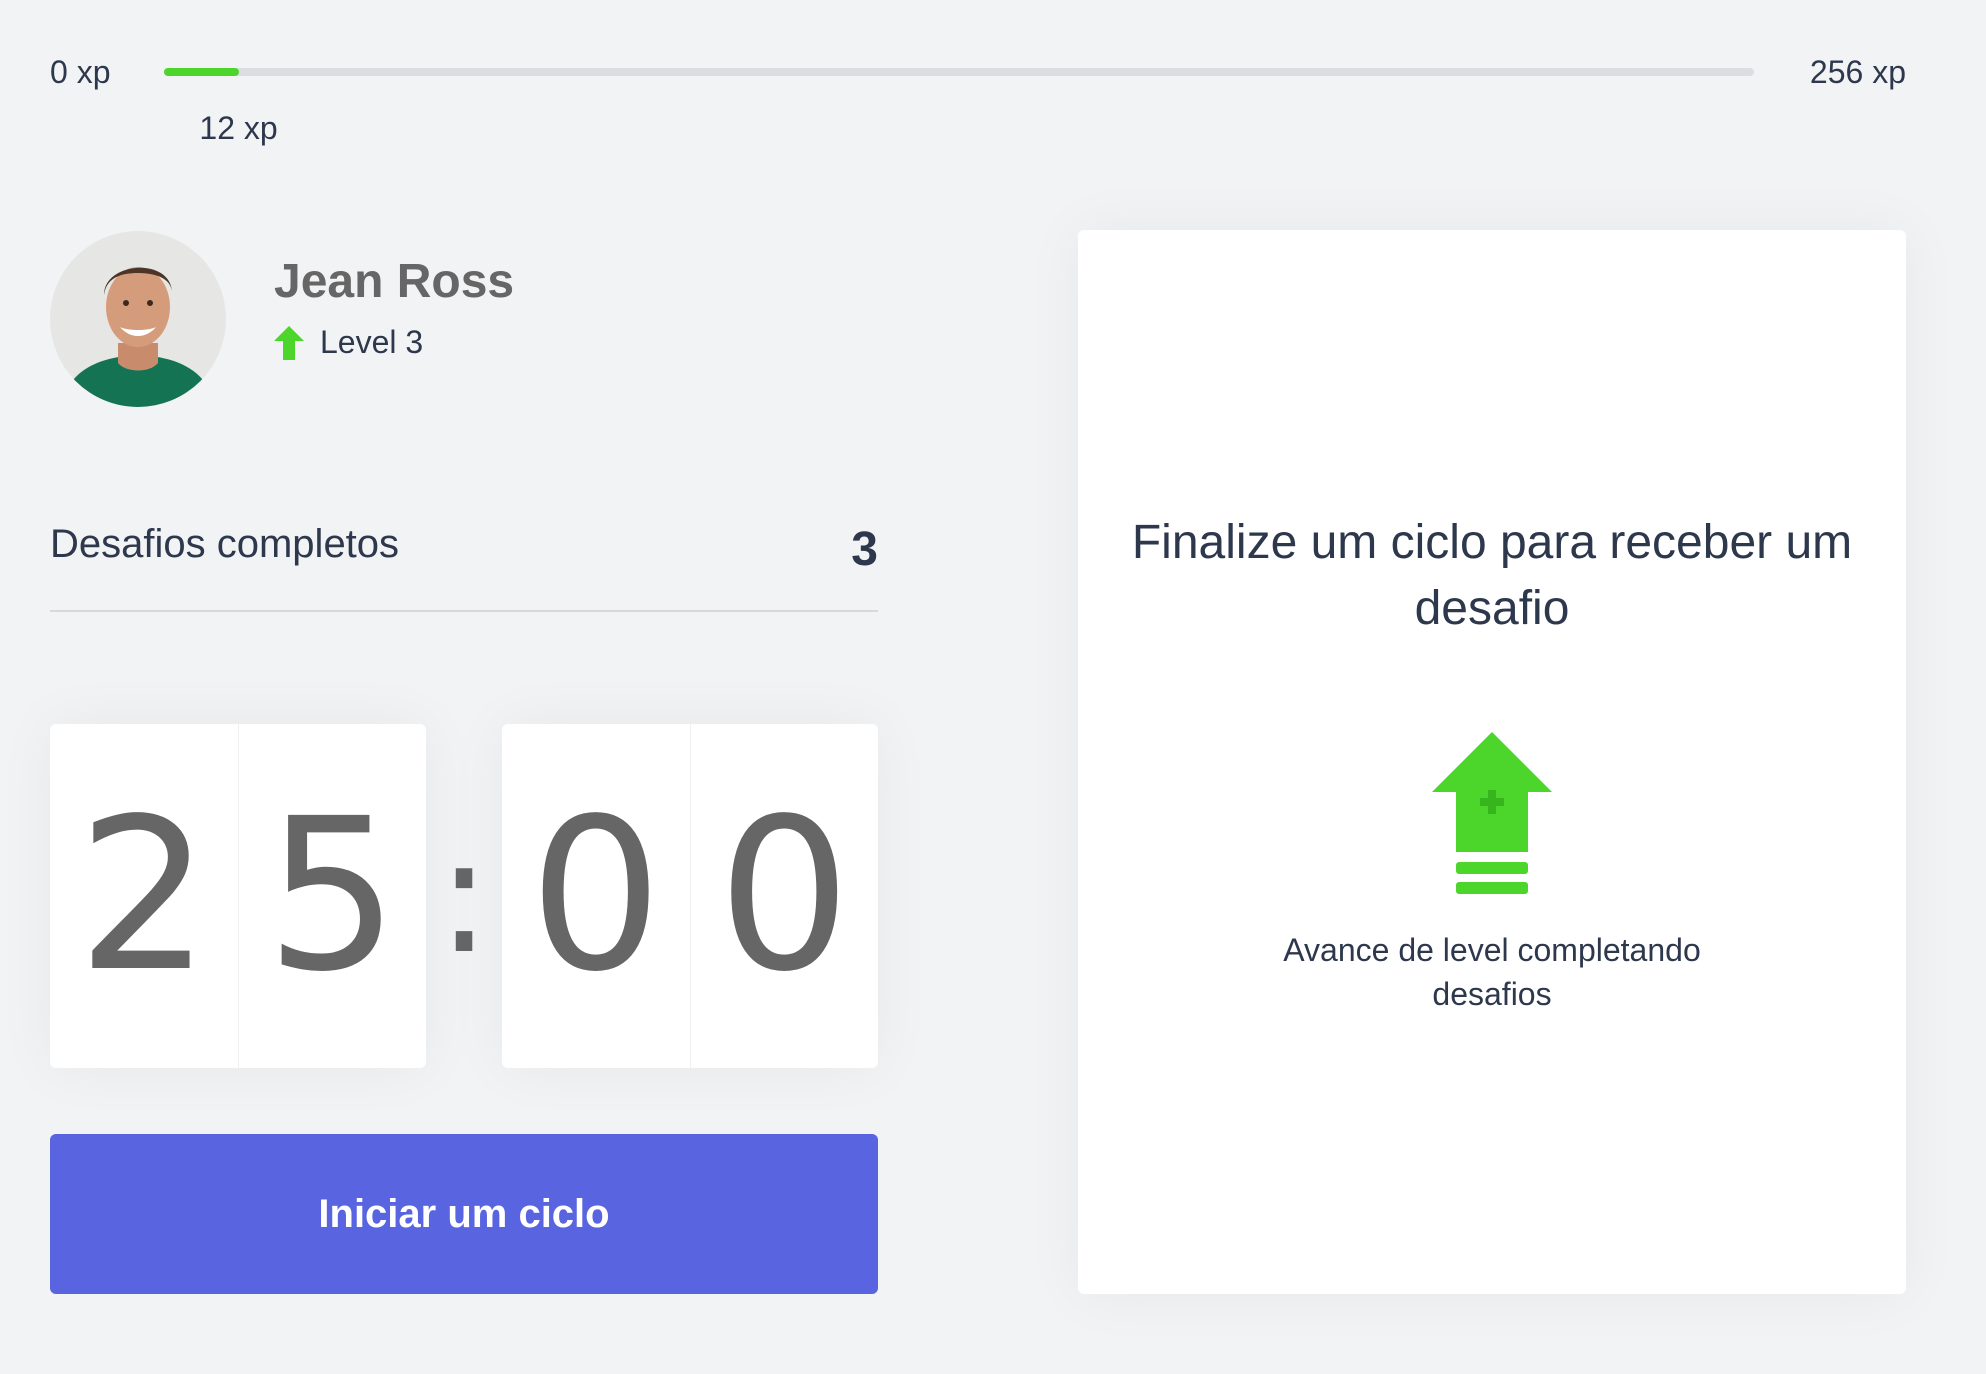  What do you see at coordinates (464, 1214) in the screenshot?
I see `start-cycle-button: Iniciar um ciclo` at bounding box center [464, 1214].